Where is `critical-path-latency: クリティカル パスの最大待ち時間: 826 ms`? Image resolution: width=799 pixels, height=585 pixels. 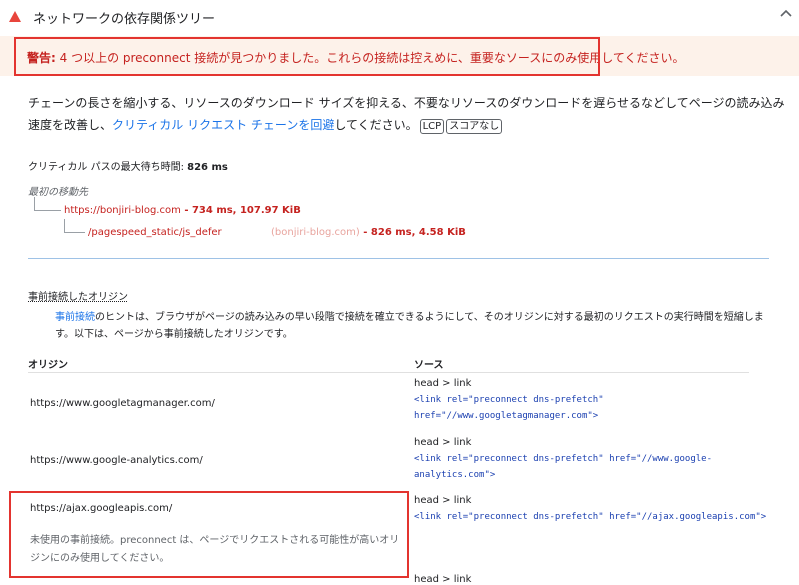
critical-path-latency: クリティカル パスの最大待ち時間: 826 ms is located at coordinates (128, 165).